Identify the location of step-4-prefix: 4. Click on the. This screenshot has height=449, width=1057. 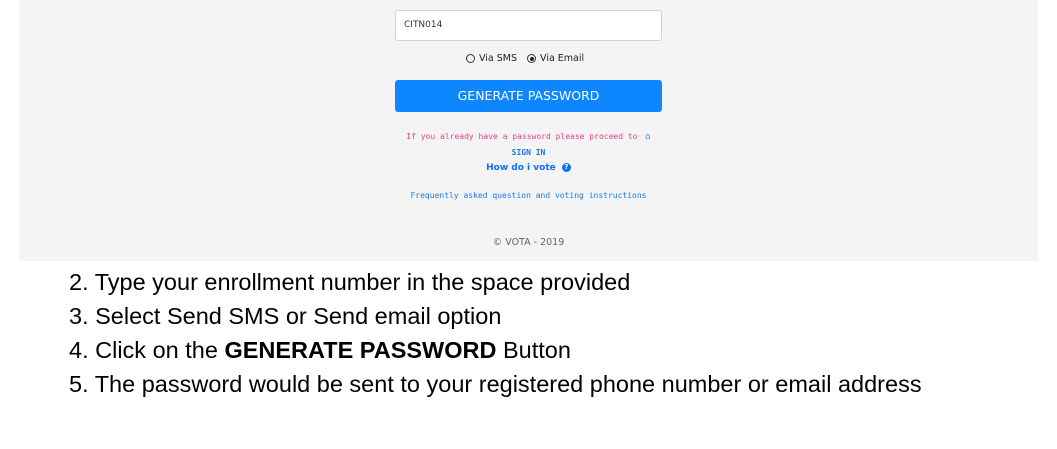
(143, 350).